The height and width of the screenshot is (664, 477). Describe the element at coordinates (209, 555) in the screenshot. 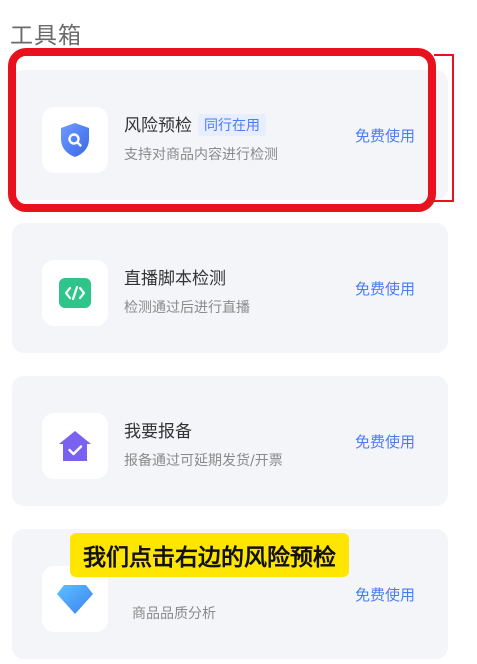

I see `subtitle-caption: 我们点击右边的风险预检` at that location.